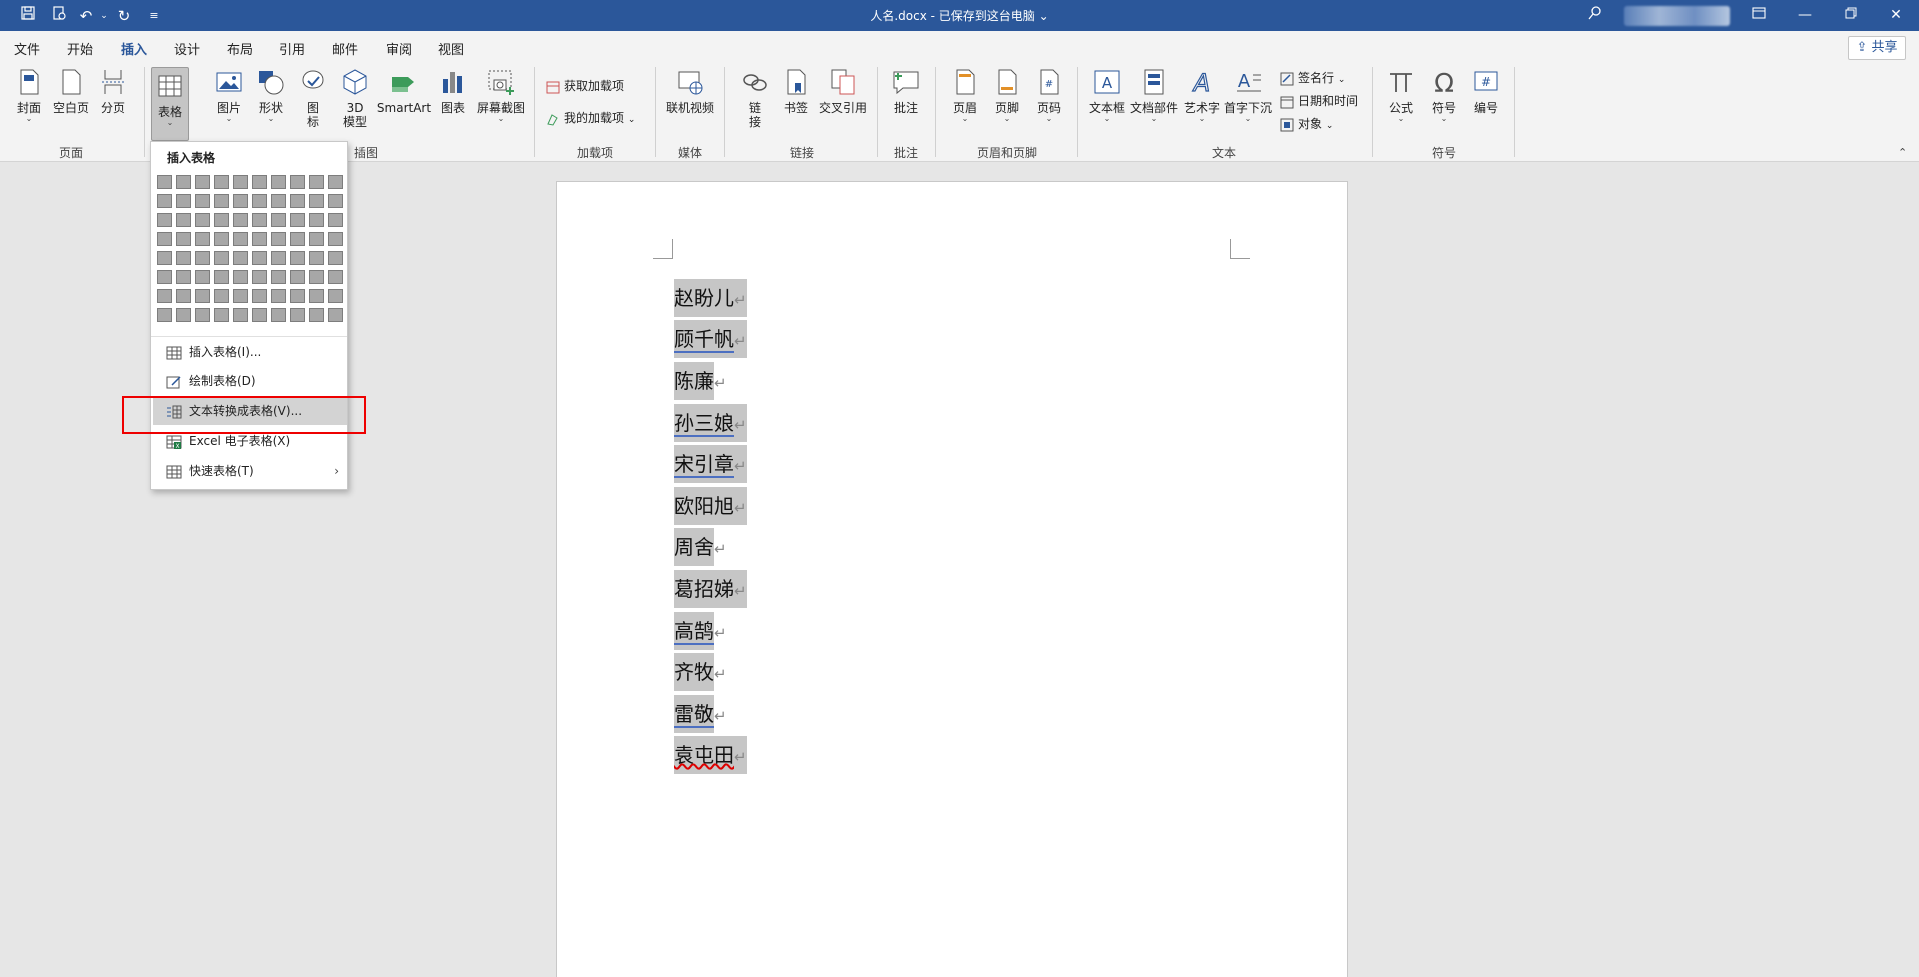 The width and height of the screenshot is (1919, 977). What do you see at coordinates (1759, 15) in the screenshot?
I see `ribbon-display-icon` at bounding box center [1759, 15].